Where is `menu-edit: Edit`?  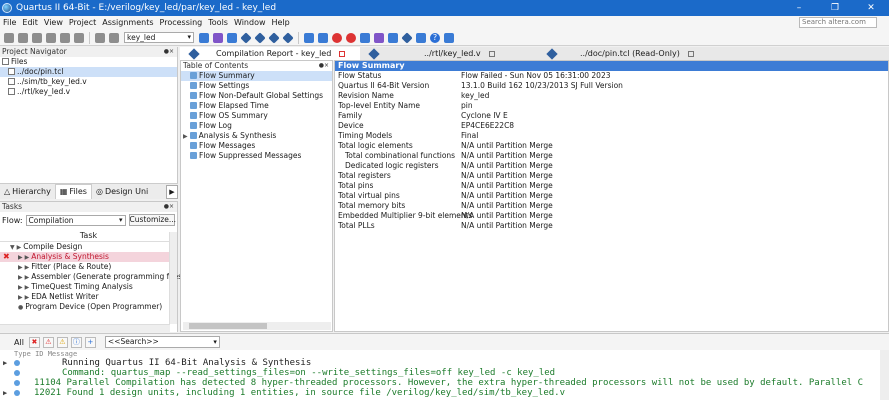
menu-edit: Edit is located at coordinates (30, 23).